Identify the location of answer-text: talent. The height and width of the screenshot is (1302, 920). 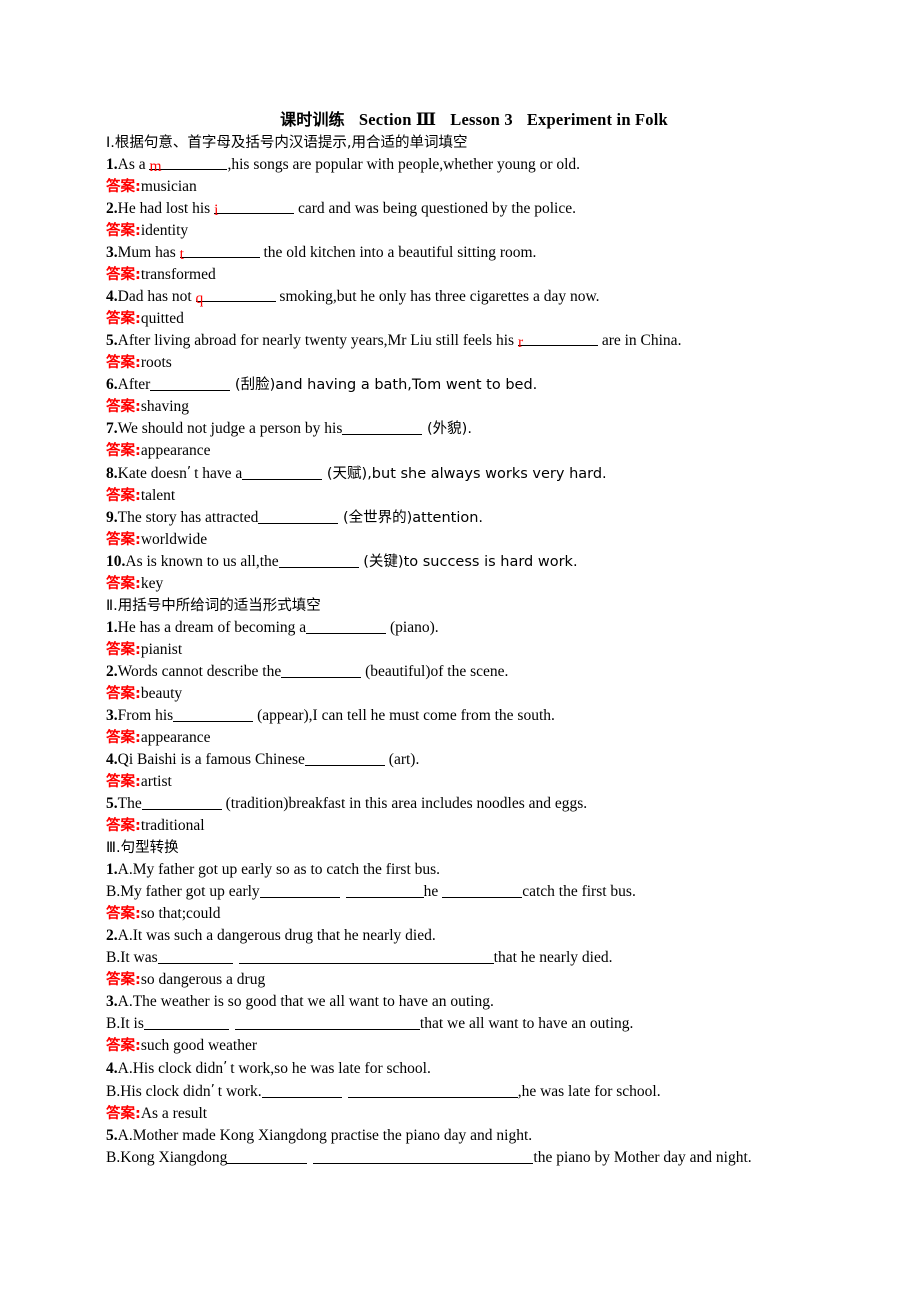
(158, 495).